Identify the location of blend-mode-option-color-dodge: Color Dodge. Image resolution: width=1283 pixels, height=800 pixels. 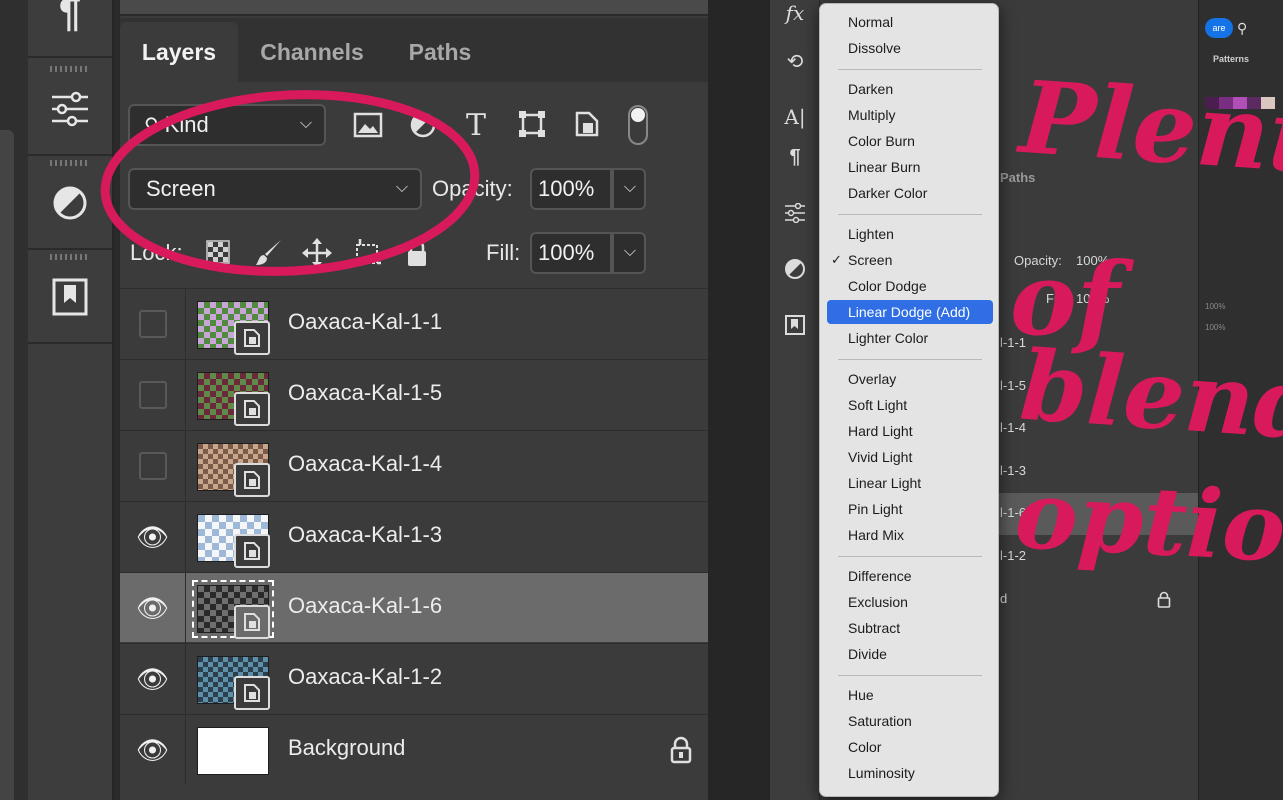
(910, 286).